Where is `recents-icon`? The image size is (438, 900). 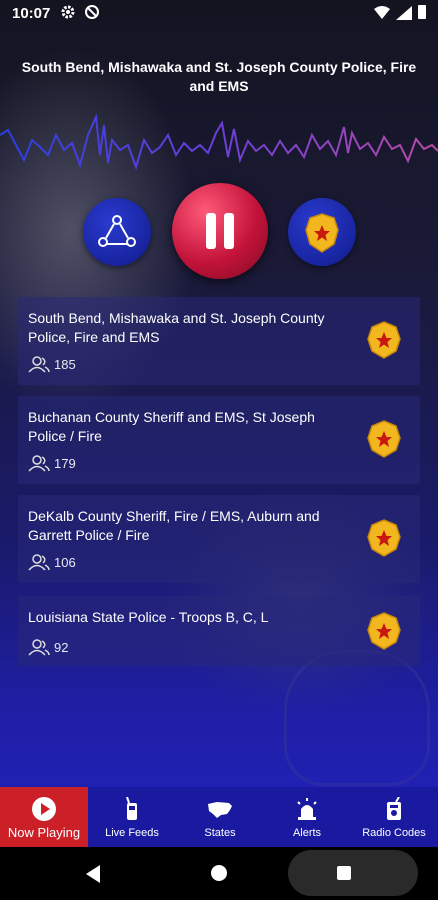
recents-icon is located at coordinates (344, 873).